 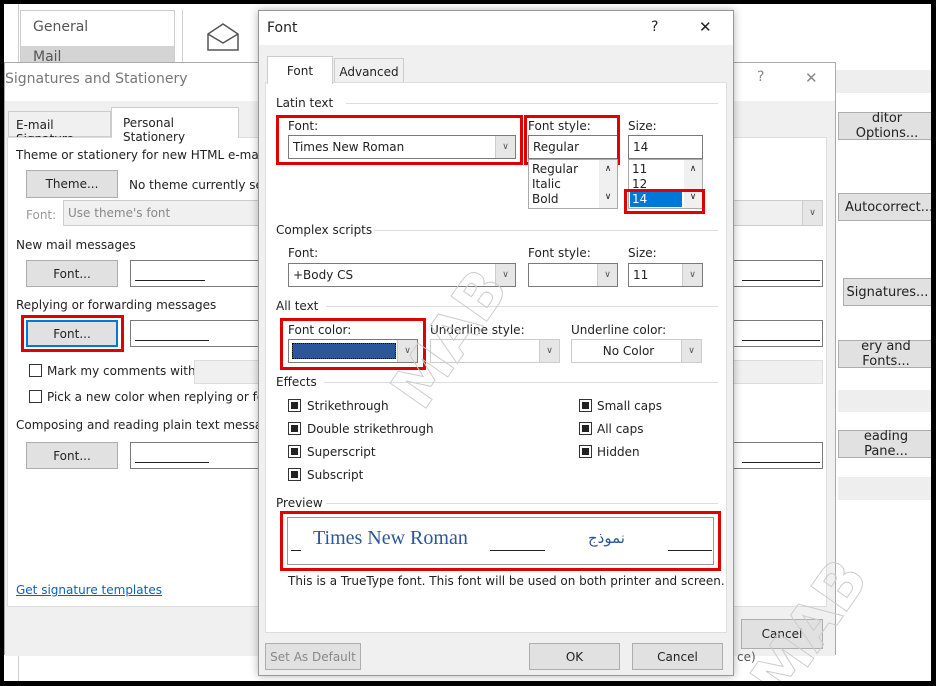 I want to click on small-caps-label: Small caps, so click(x=629, y=406).